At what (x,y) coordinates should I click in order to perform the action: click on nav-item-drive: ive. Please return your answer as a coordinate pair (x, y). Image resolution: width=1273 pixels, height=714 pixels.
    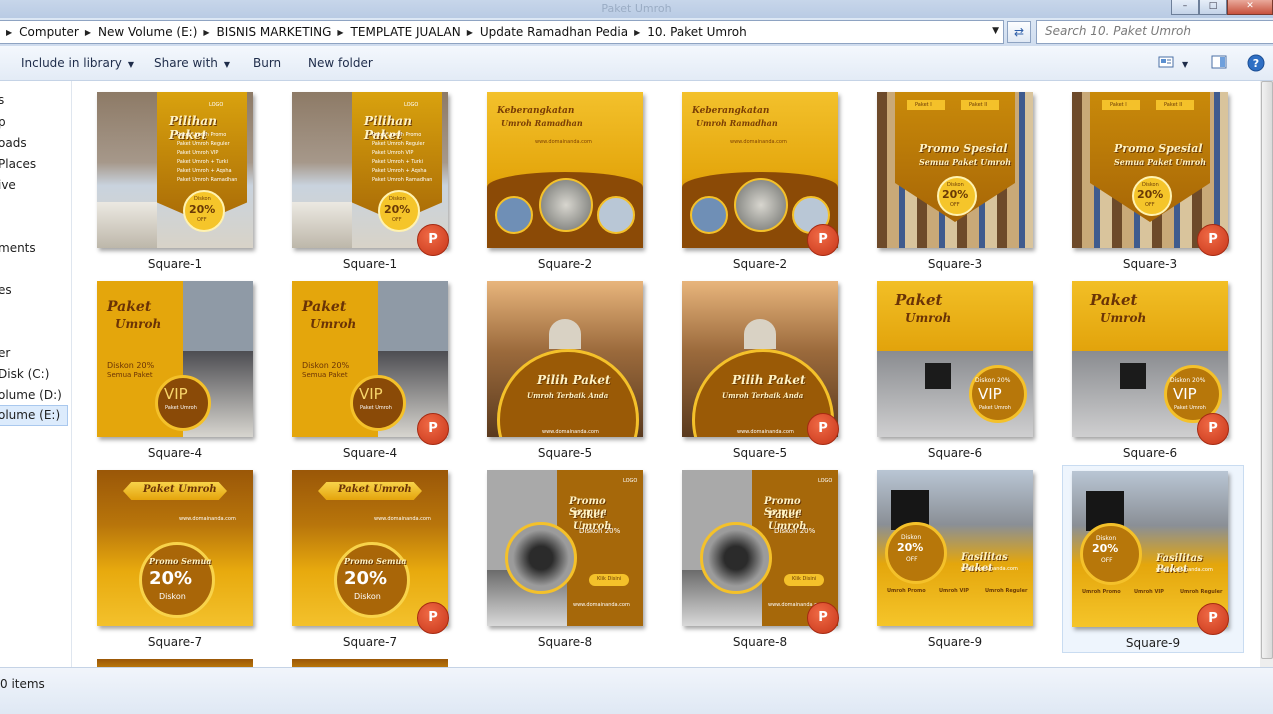
    Looking at the image, I should click on (8, 185).